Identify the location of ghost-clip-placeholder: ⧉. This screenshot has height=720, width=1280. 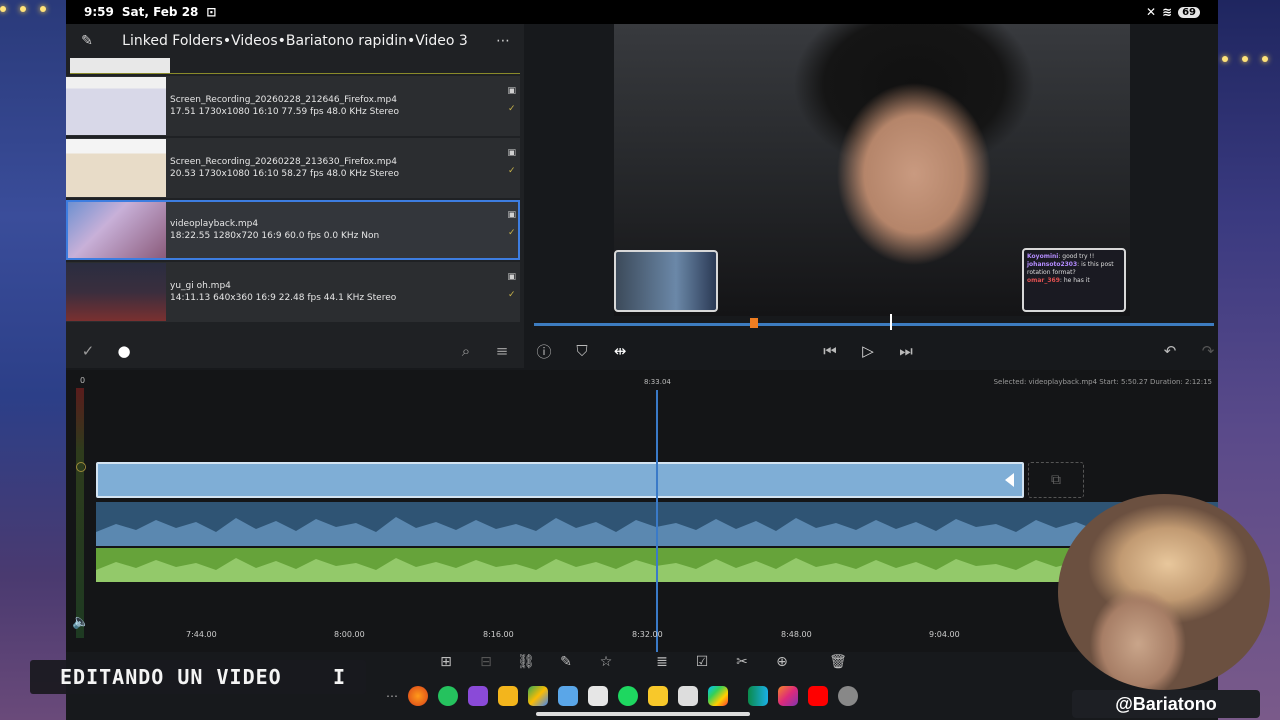
(1056, 480).